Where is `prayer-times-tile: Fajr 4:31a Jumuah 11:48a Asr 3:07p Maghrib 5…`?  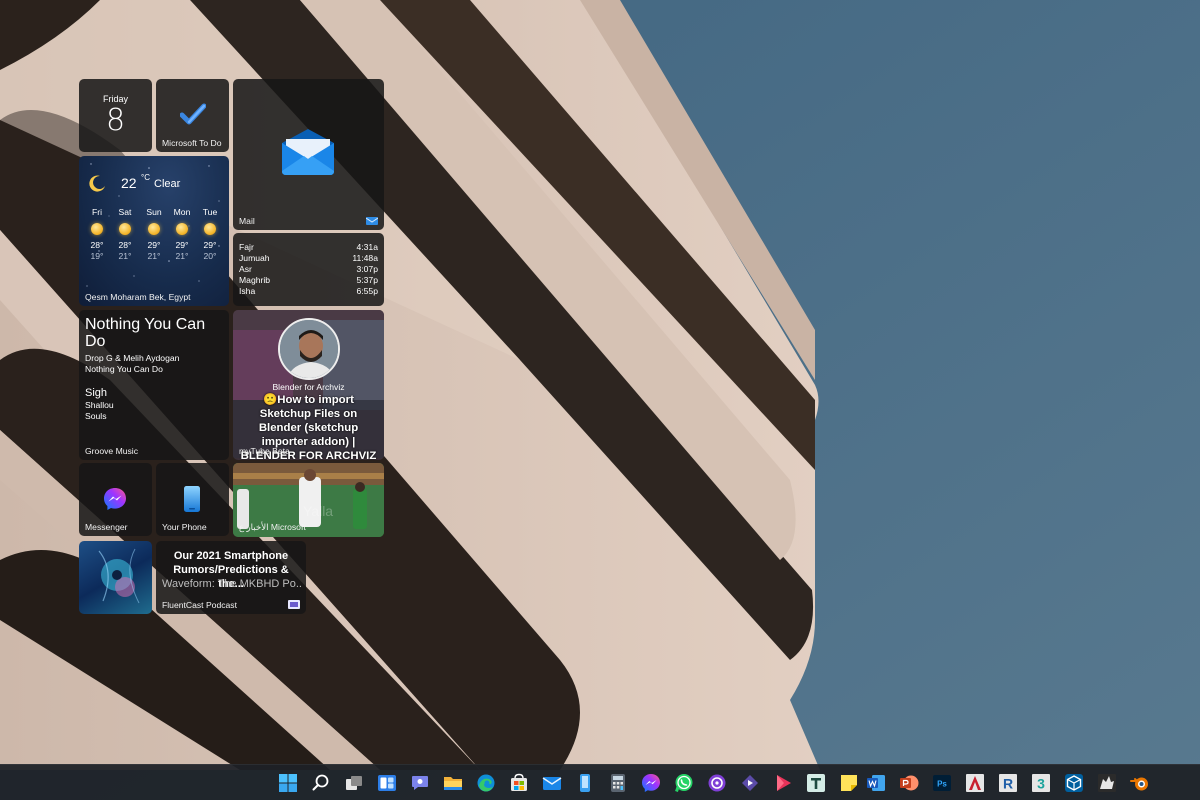 prayer-times-tile: Fajr 4:31a Jumuah 11:48a Asr 3:07p Maghrib 5… is located at coordinates (308, 269).